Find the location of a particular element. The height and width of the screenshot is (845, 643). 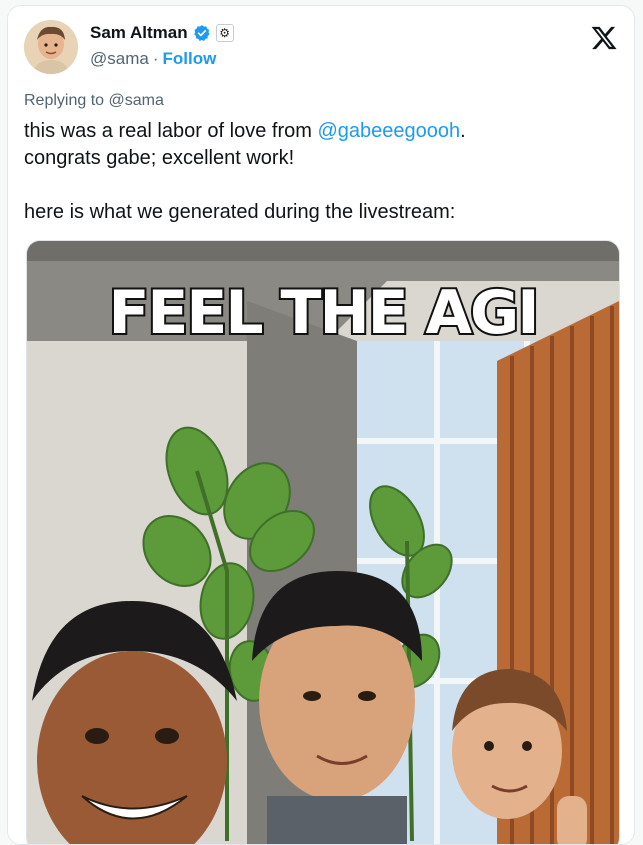

tweet-header: Sam Altman ⚙ @sama · Follow is located at coordinates (321, 50).